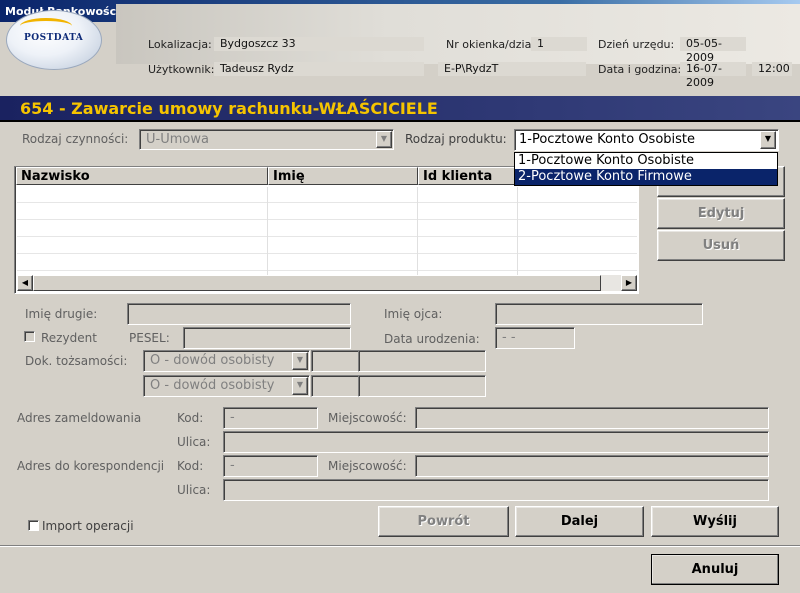  Describe the element at coordinates (496, 442) in the screenshot. I see `zam-ulica-field` at that location.